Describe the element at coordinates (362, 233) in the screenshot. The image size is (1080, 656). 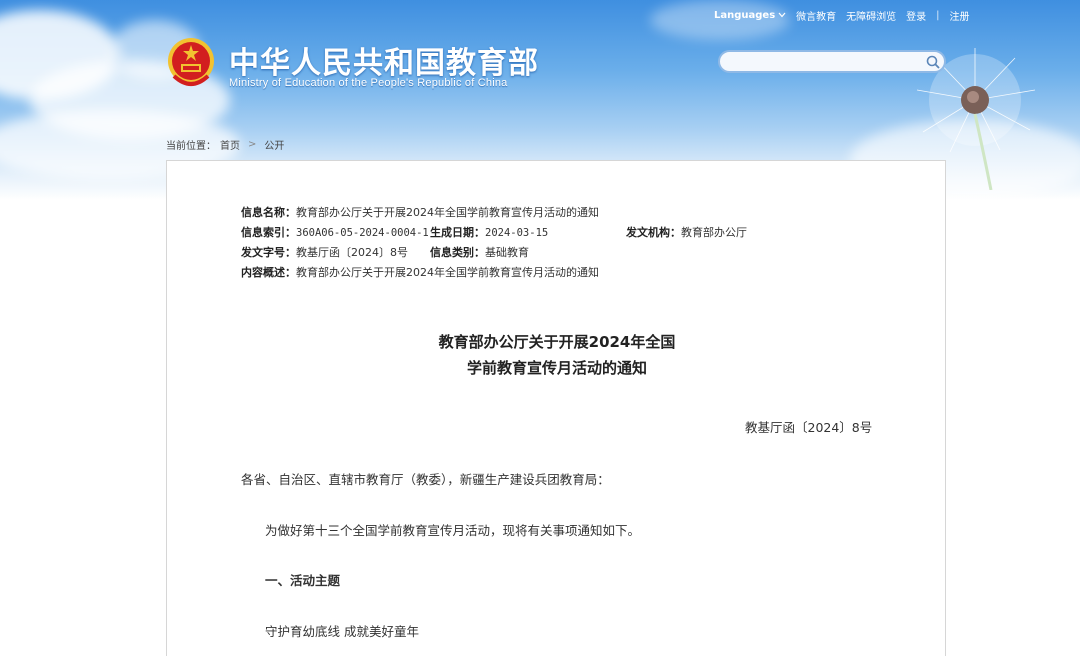
I see `index-value: 360A06-05-2024-0004-1` at that location.